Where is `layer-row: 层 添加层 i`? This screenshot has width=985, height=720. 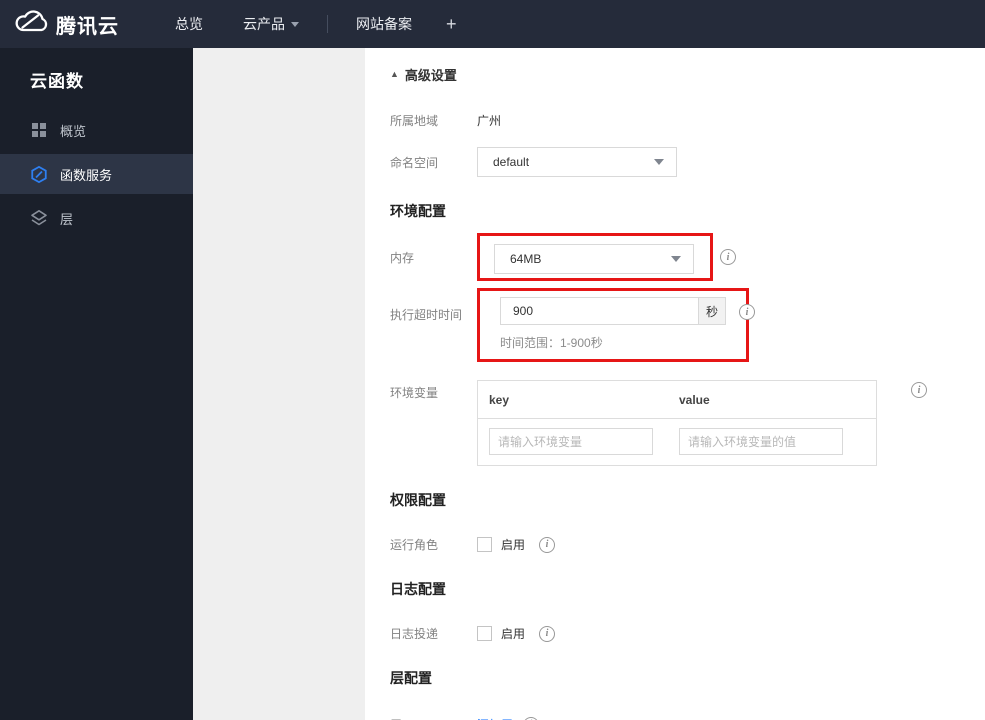
layer-row: 层 添加层 i is located at coordinates (677, 718).